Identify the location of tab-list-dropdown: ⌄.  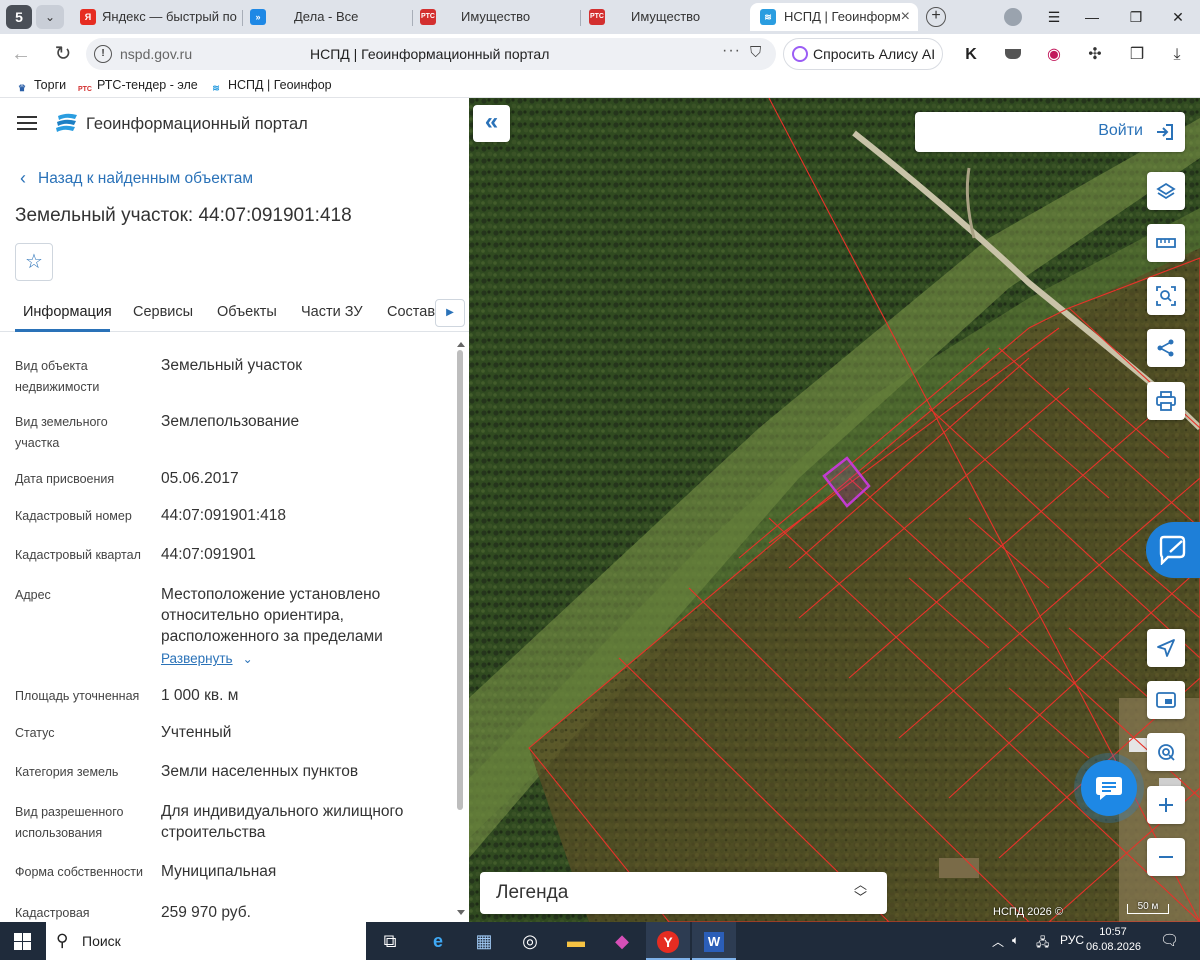
(50, 17).